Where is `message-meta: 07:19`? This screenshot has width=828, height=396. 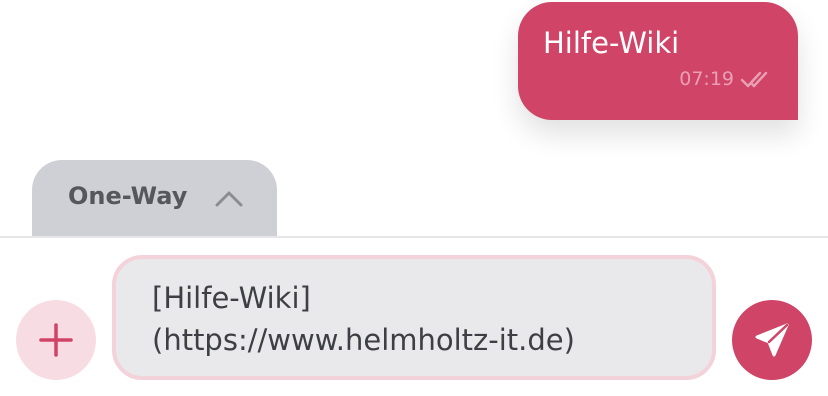 message-meta: 07:19 is located at coordinates (726, 79).